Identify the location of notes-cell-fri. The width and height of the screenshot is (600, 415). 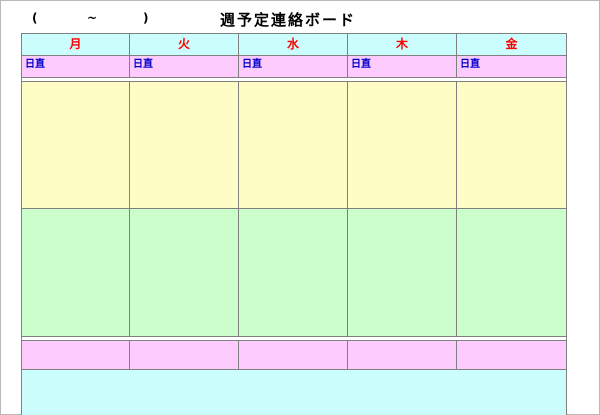
(512, 355).